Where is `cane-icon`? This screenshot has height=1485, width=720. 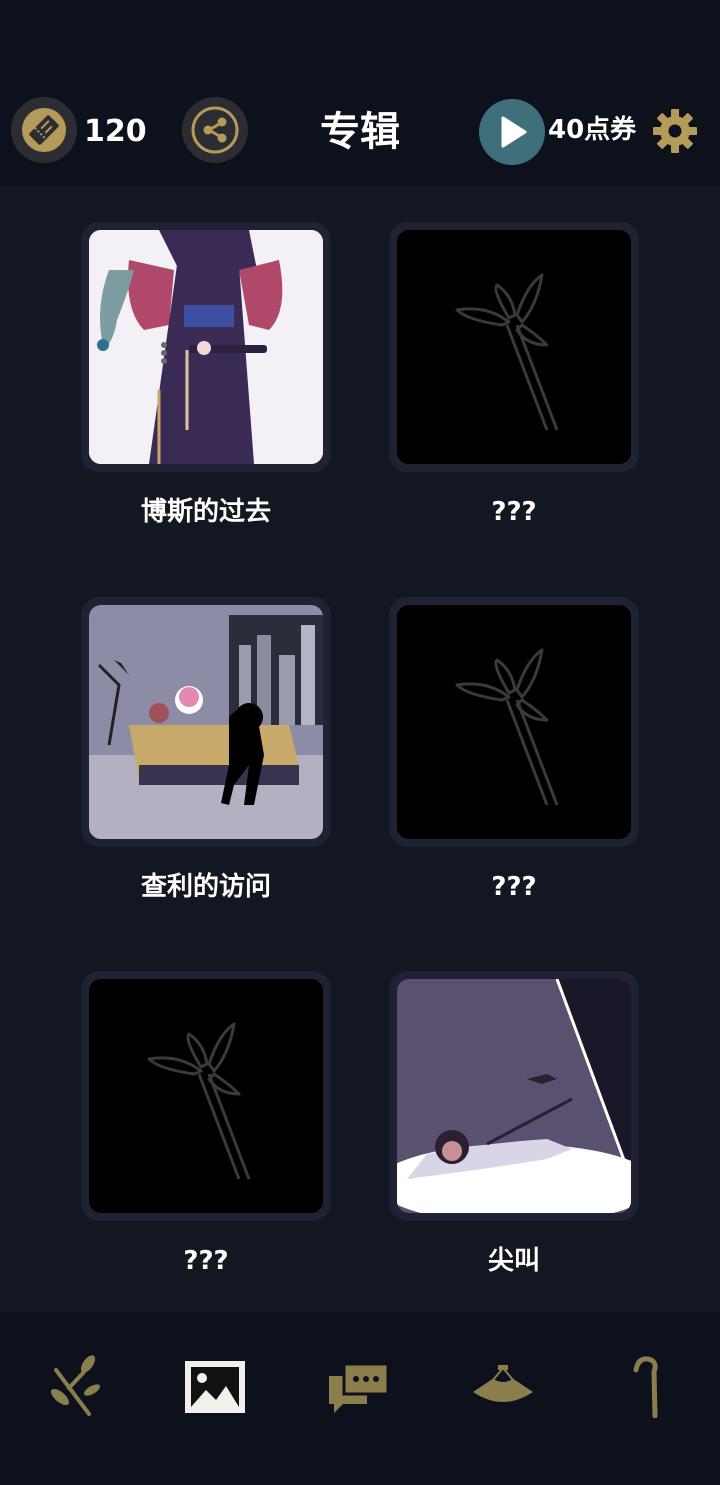 cane-icon is located at coordinates (645, 1387).